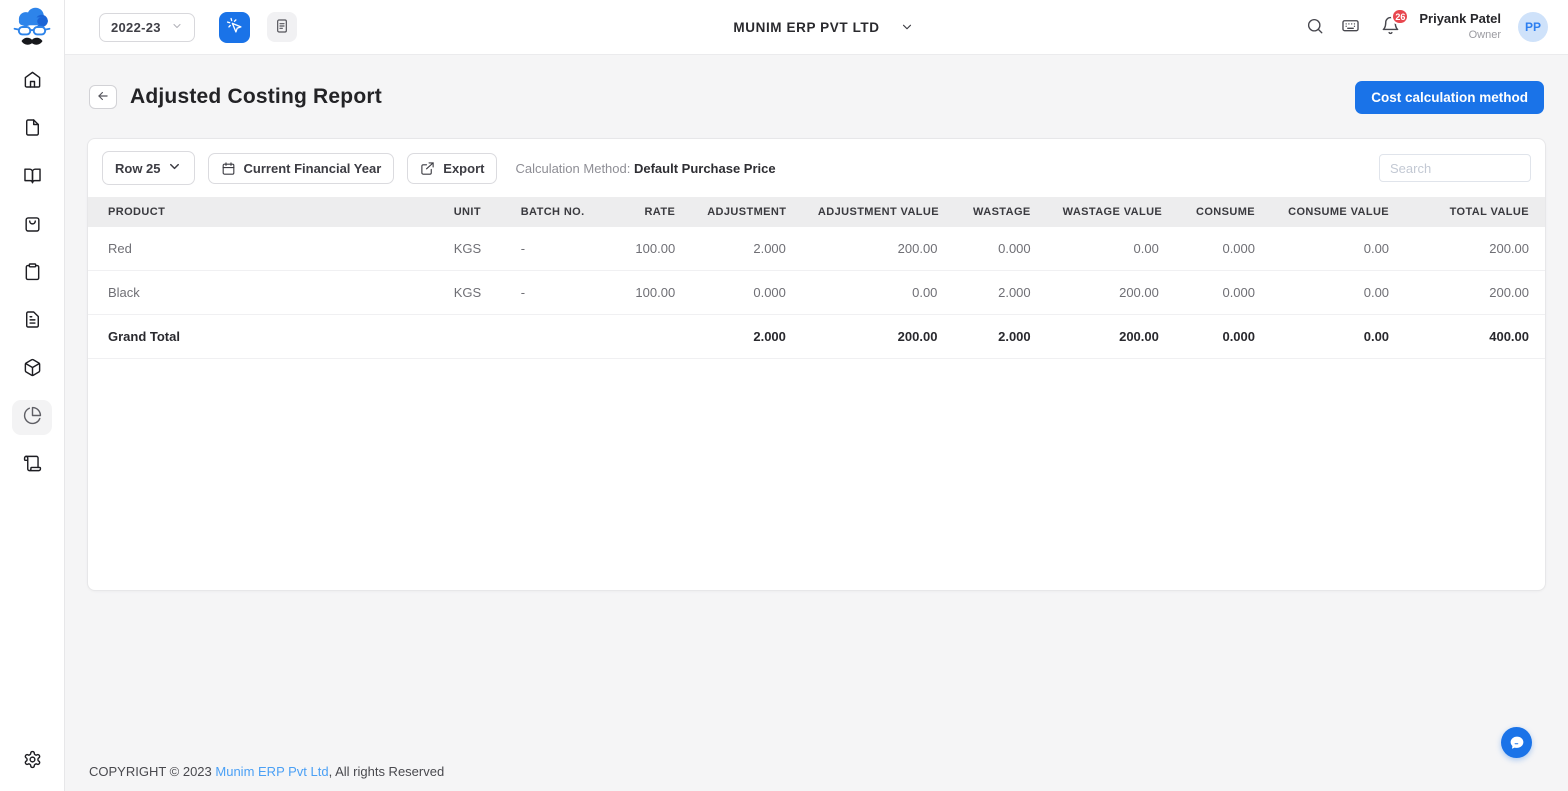  Describe the element at coordinates (1000, 249) in the screenshot. I see `cell-wastage: 0.000` at that location.